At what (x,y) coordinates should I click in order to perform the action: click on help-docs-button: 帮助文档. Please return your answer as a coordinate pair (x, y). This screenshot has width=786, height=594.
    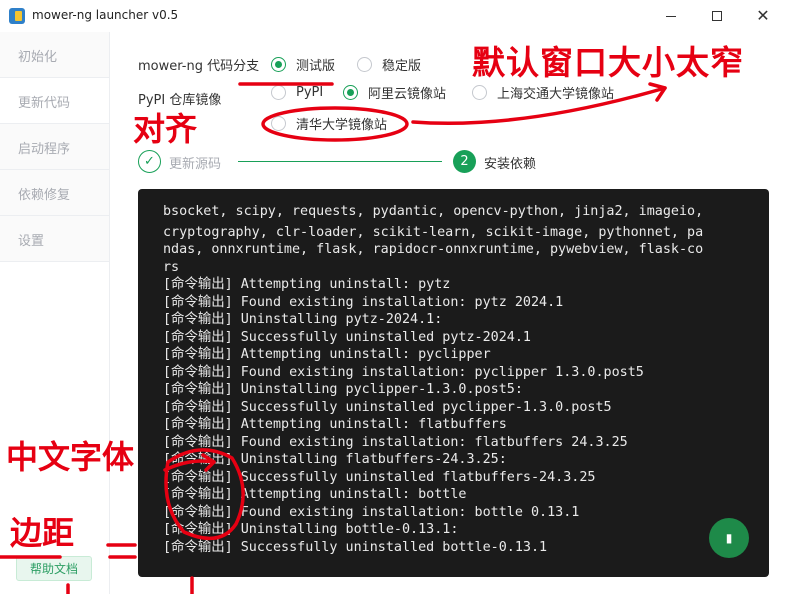
    Looking at the image, I should click on (54, 568).